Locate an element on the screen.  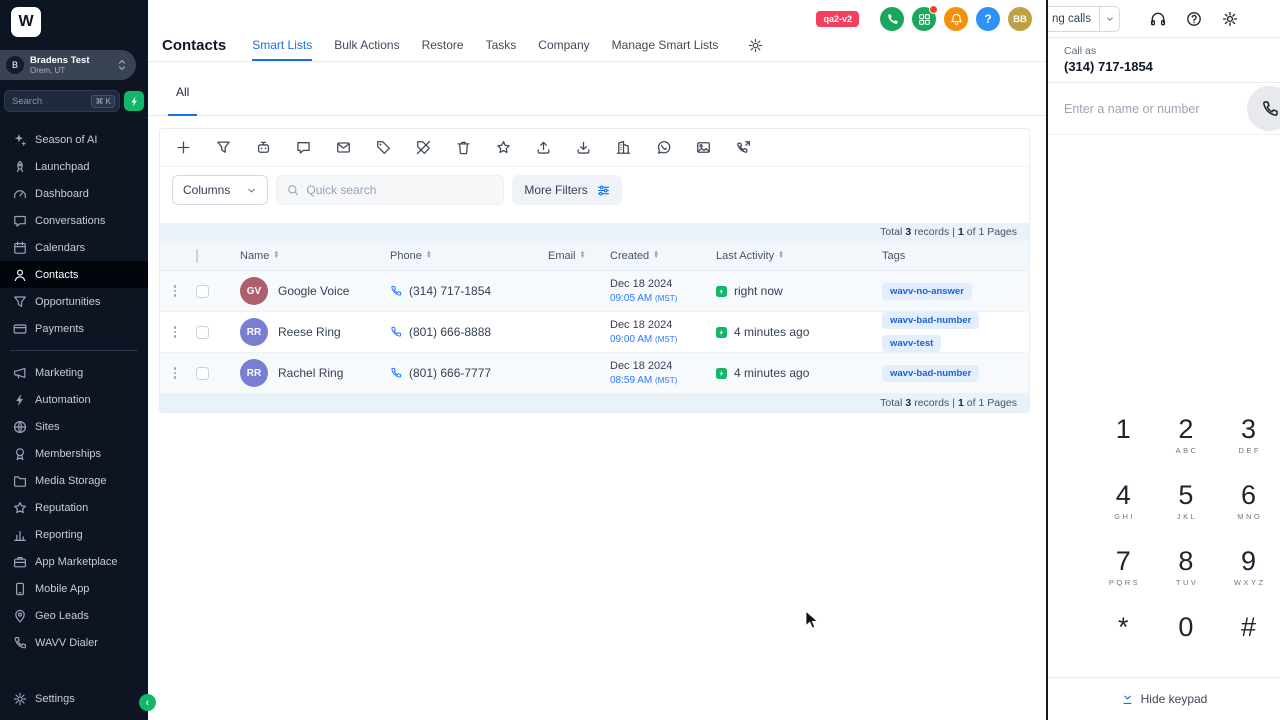
tags-cell: wavv-bad-number is located at coordinates (949, 373).